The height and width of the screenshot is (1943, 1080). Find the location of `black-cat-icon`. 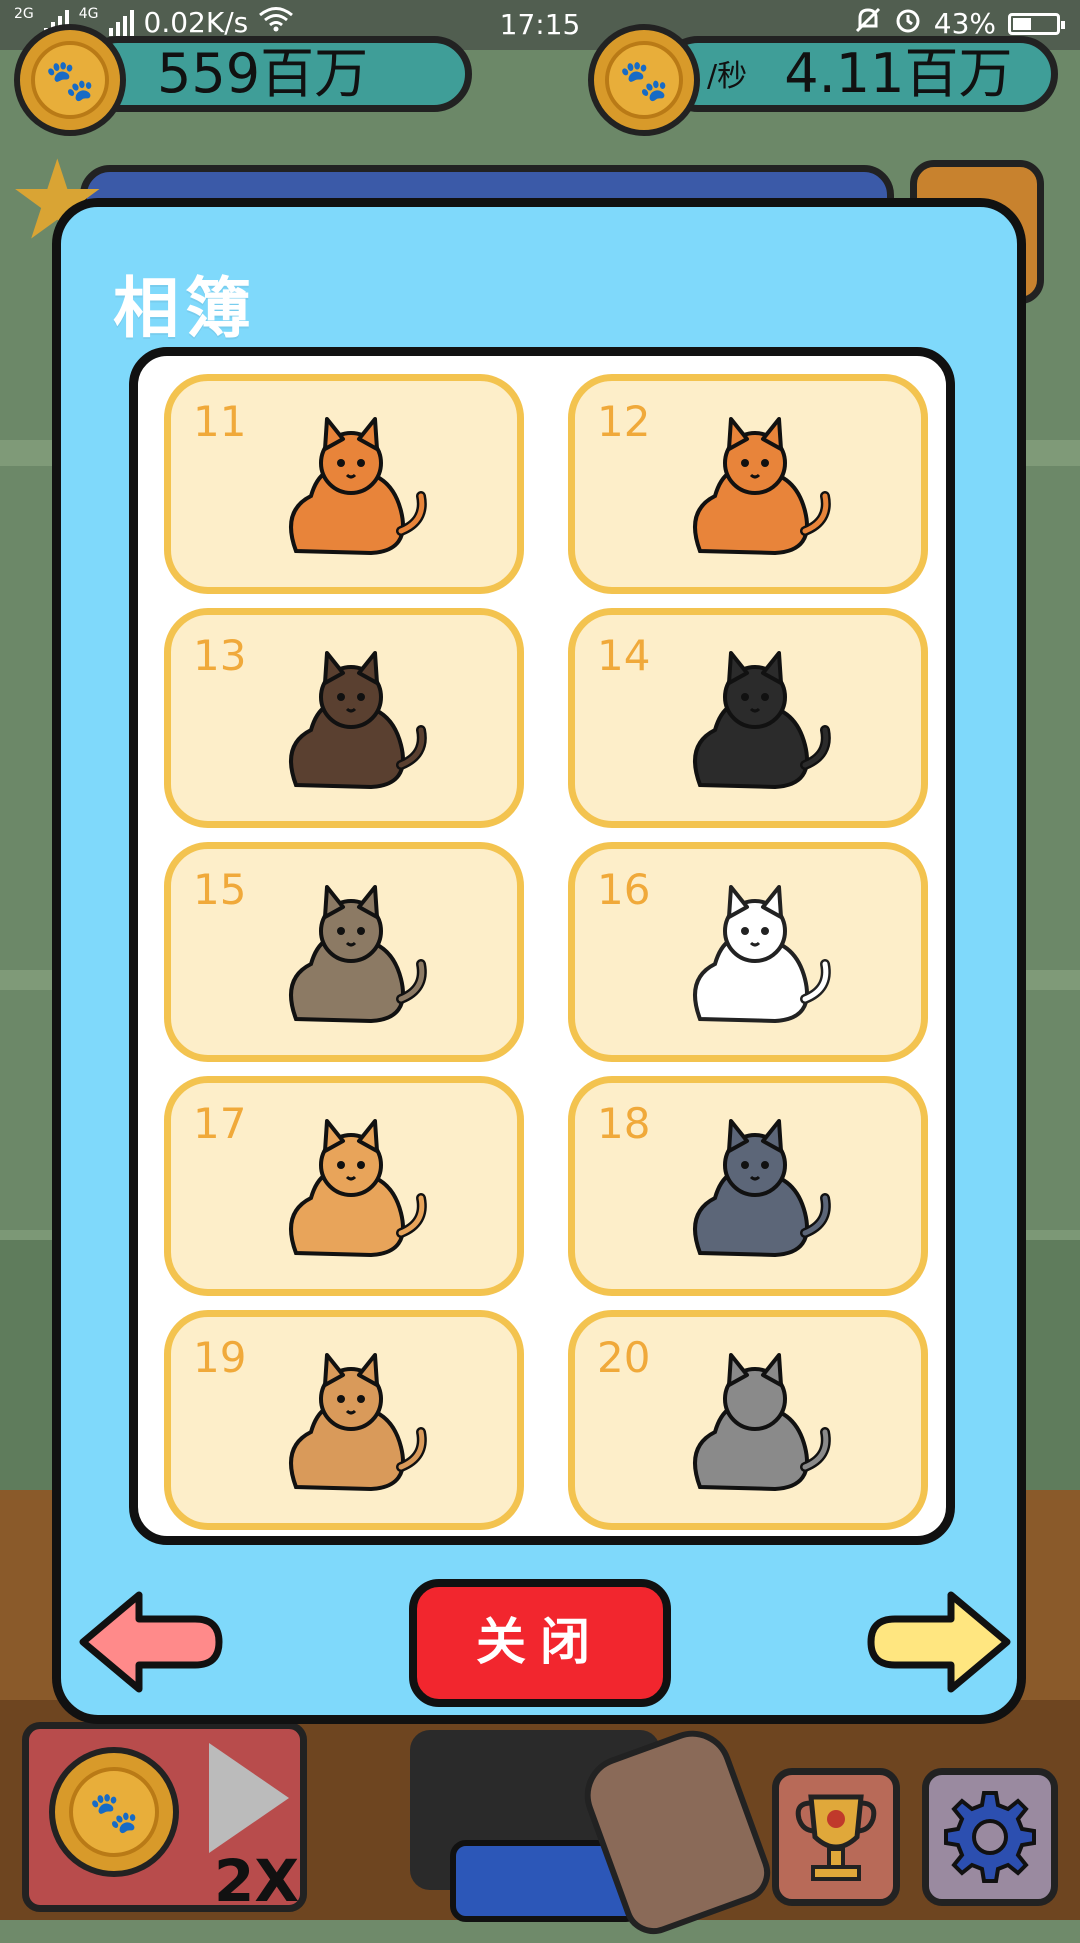

black-cat-icon is located at coordinates (762, 720).